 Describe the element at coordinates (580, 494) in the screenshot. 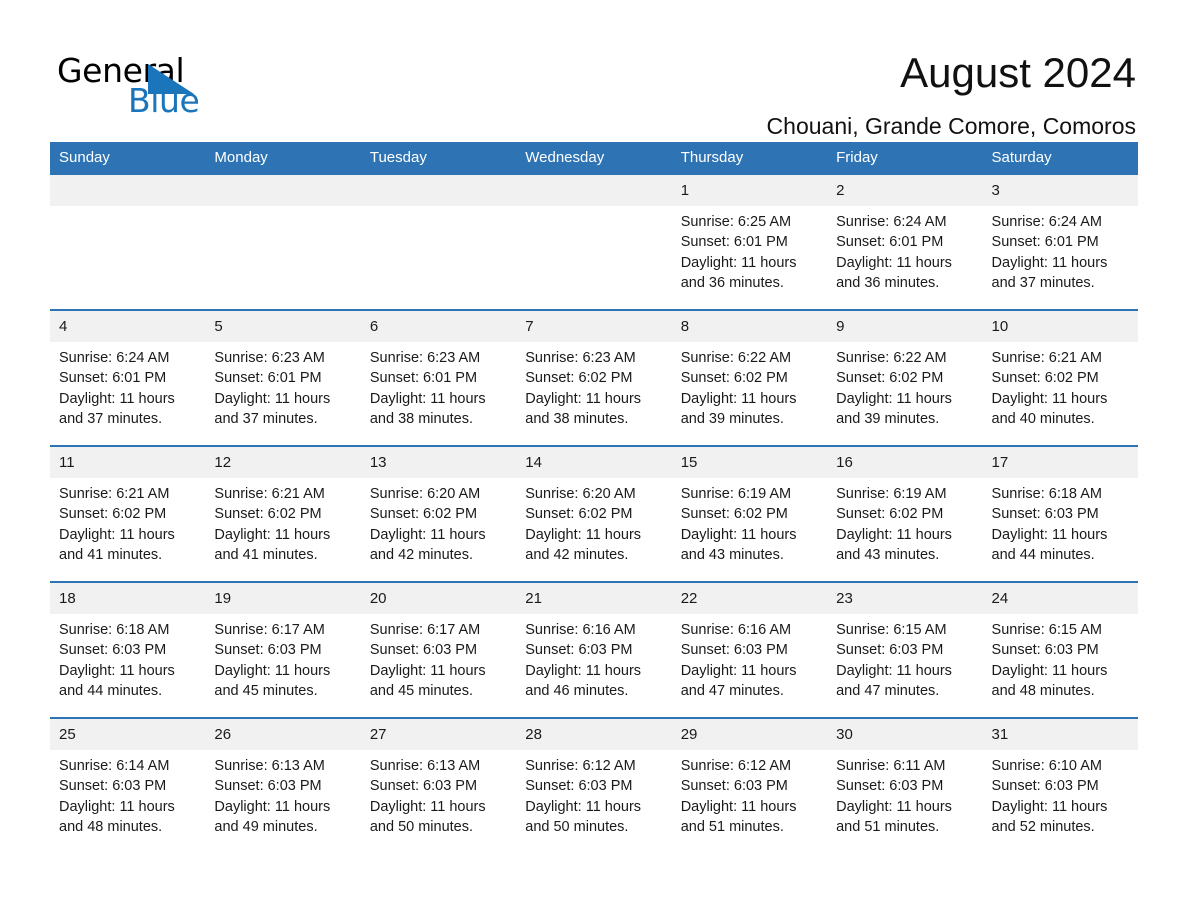

I see `day-sunrise-text: Sunrise: 6:20 AM` at that location.